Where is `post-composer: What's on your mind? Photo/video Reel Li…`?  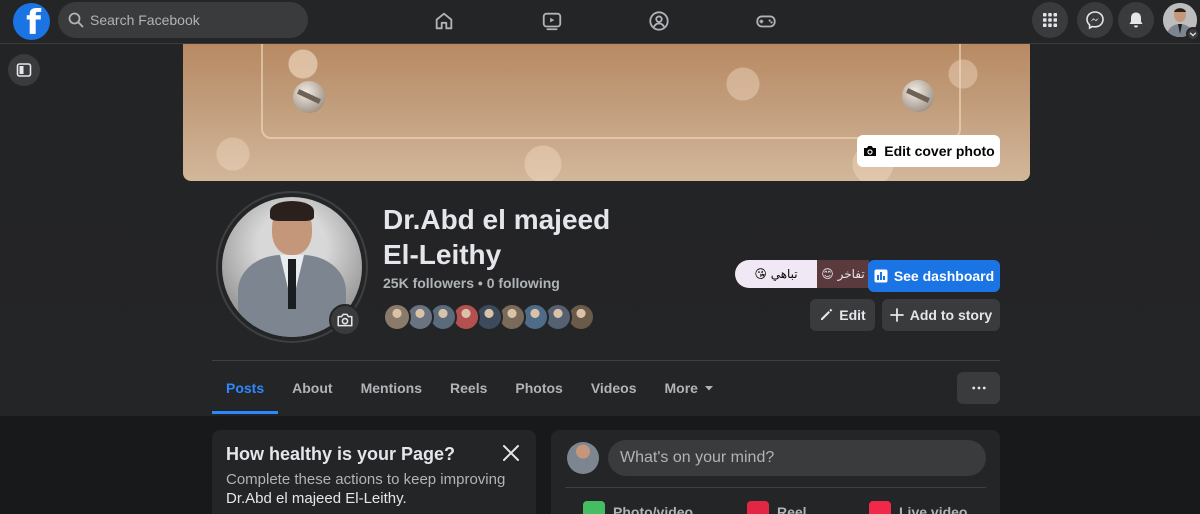
post-composer: What's on your mind? Photo/video Reel Li… is located at coordinates (775, 472).